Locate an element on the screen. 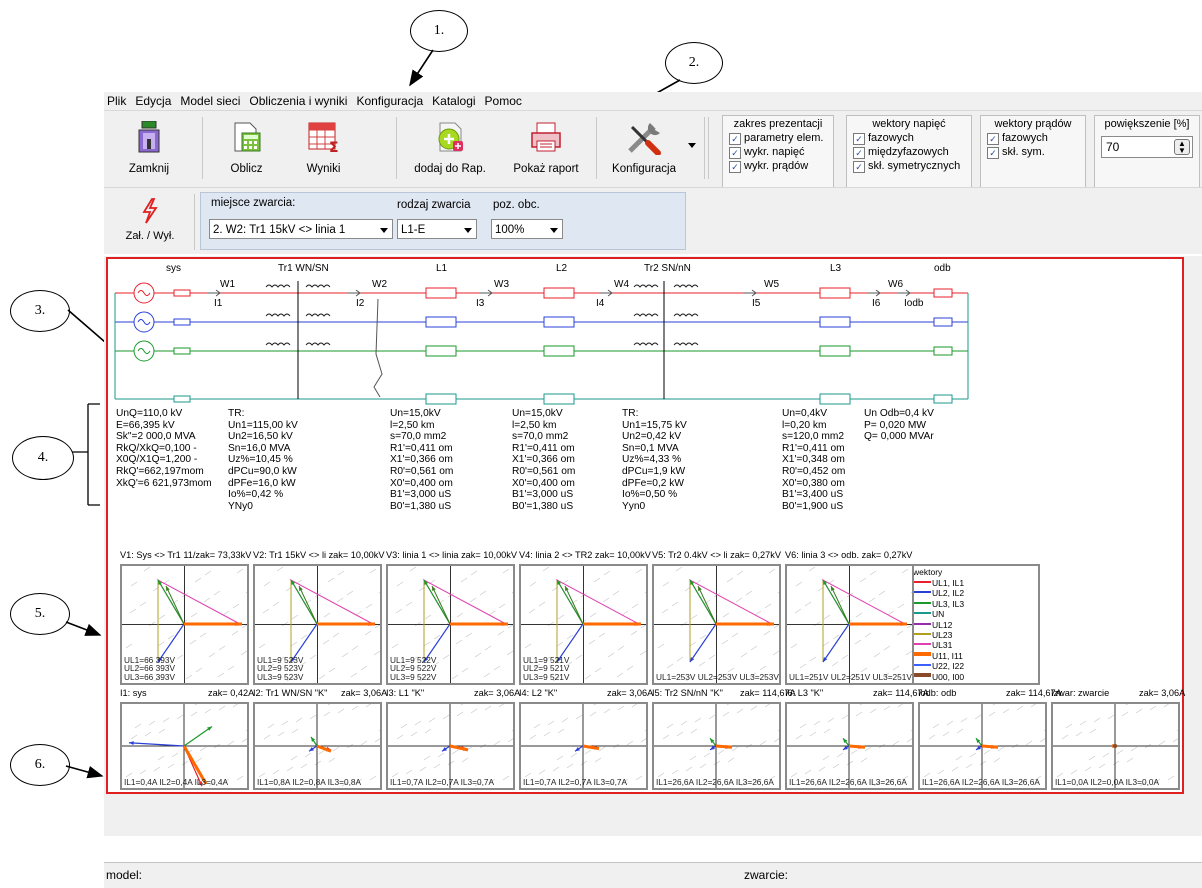 The height and width of the screenshot is (888, 1202). fault-toggle-button: Zał. / Wył. is located at coordinates (150, 221).